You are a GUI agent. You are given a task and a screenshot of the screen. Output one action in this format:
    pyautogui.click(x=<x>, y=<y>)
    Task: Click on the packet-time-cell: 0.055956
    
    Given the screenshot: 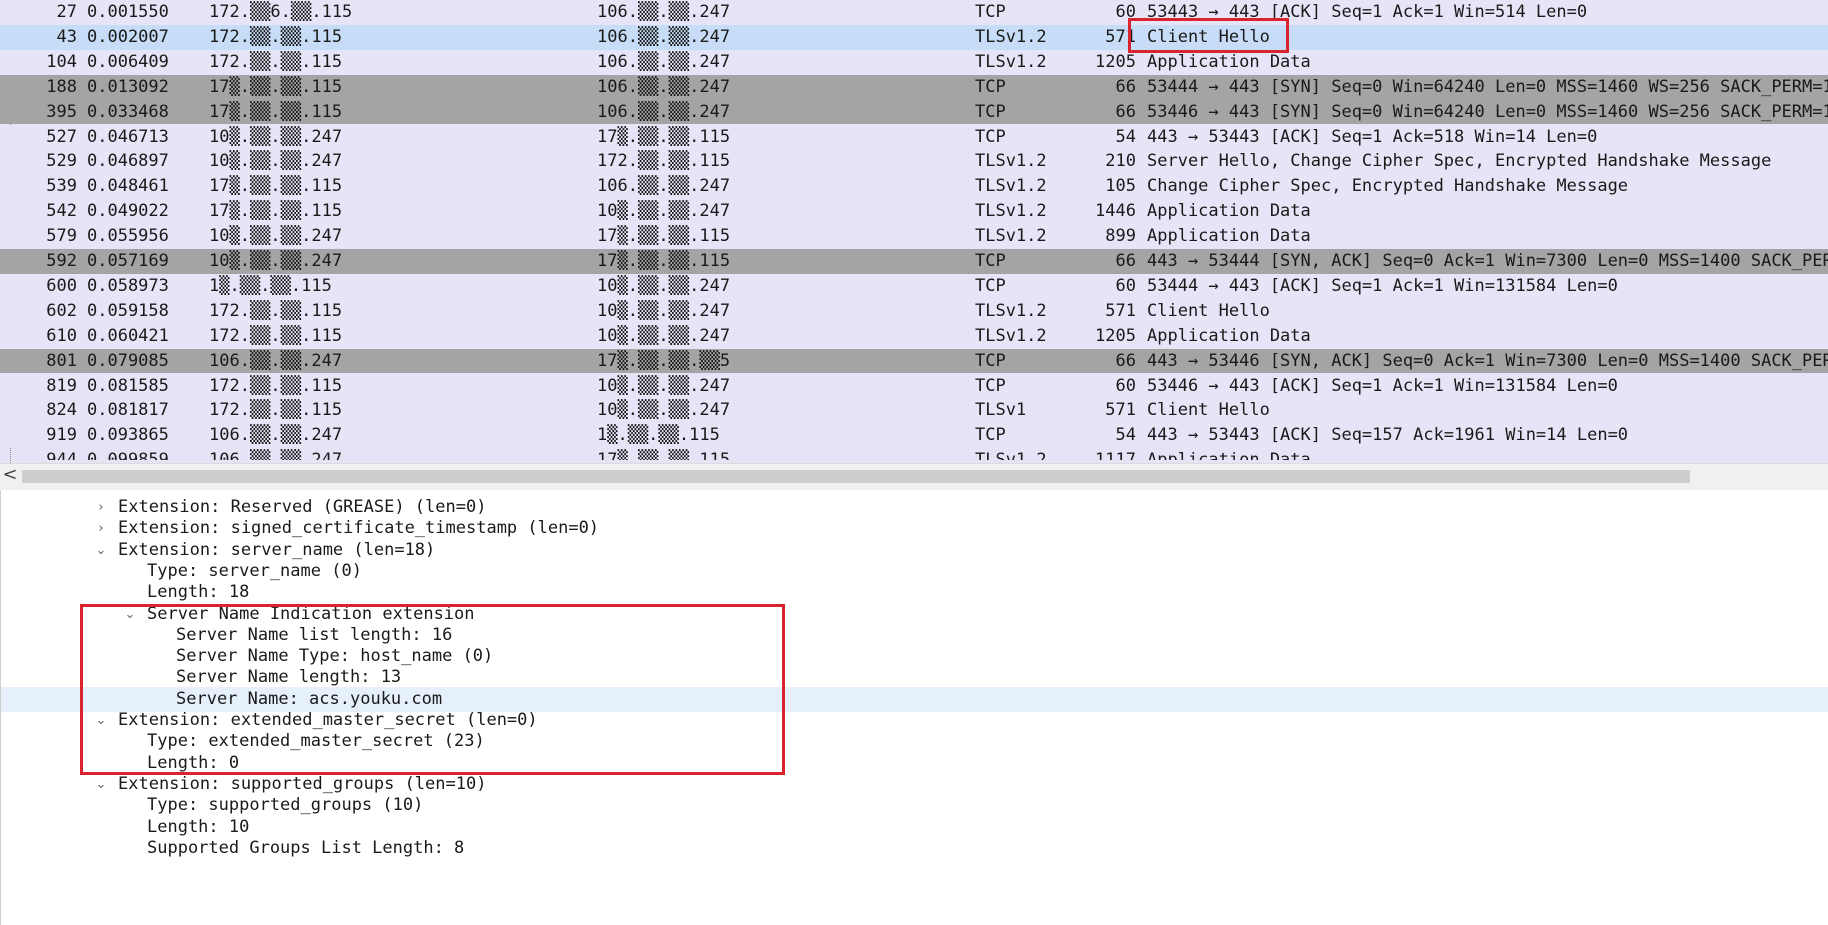 What is the action you would take?
    pyautogui.click(x=128, y=236)
    